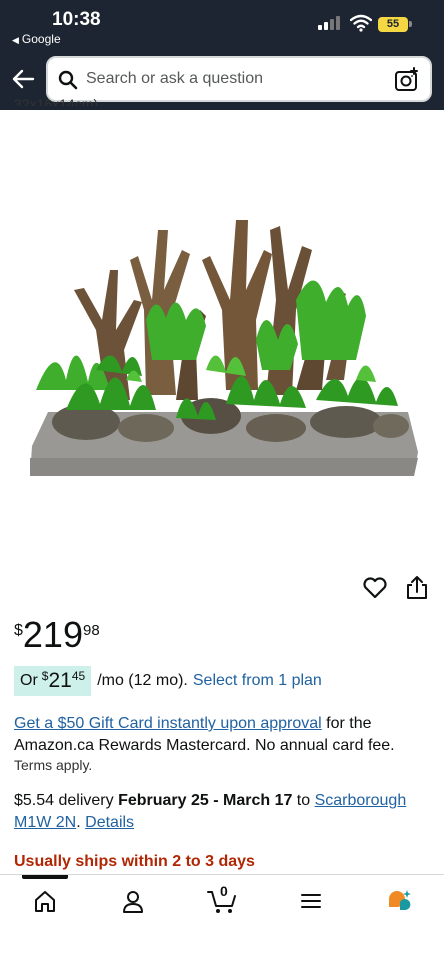 This screenshot has height=960, width=444. I want to click on monthly-prefix: Or, so click(29, 680).